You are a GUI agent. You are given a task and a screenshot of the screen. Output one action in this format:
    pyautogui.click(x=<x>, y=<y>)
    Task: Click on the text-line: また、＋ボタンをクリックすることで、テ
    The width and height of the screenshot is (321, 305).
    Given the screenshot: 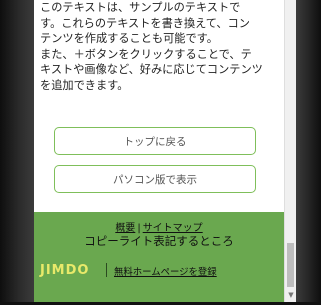 What is the action you would take?
    pyautogui.click(x=146, y=54)
    